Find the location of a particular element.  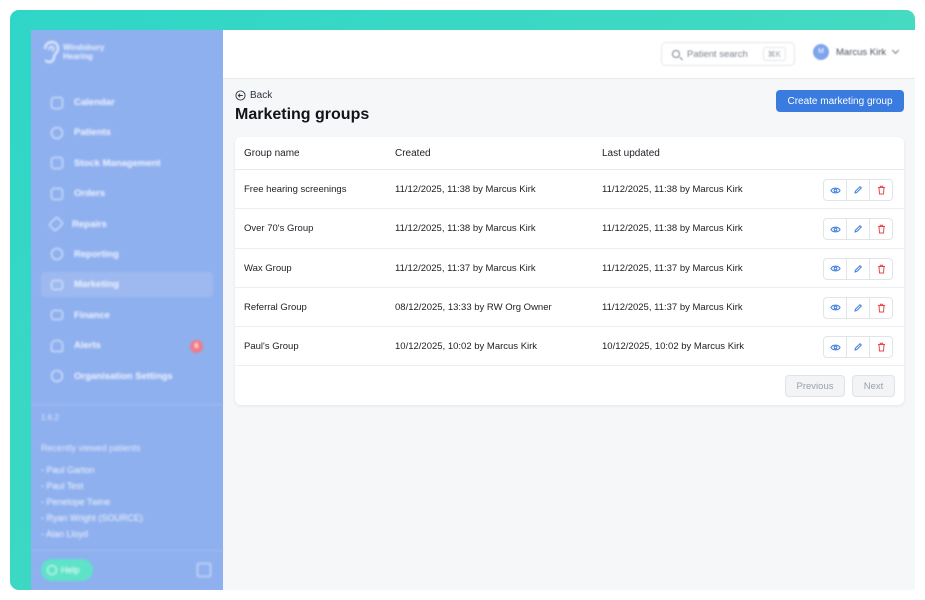

sidebar-item-repairs: Repairs is located at coordinates (127, 224).